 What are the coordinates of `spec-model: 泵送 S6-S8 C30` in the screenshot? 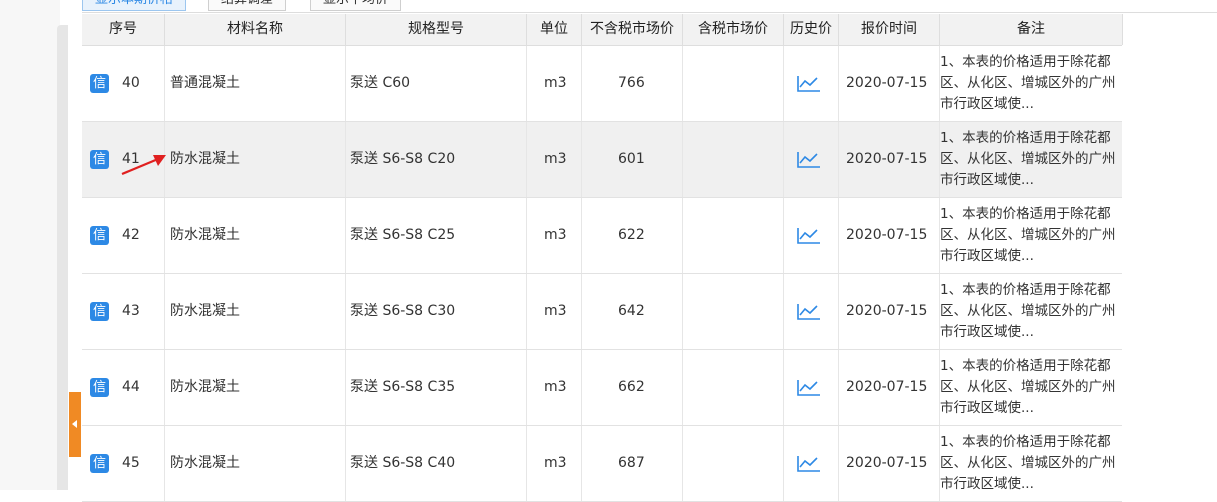 It's located at (403, 311).